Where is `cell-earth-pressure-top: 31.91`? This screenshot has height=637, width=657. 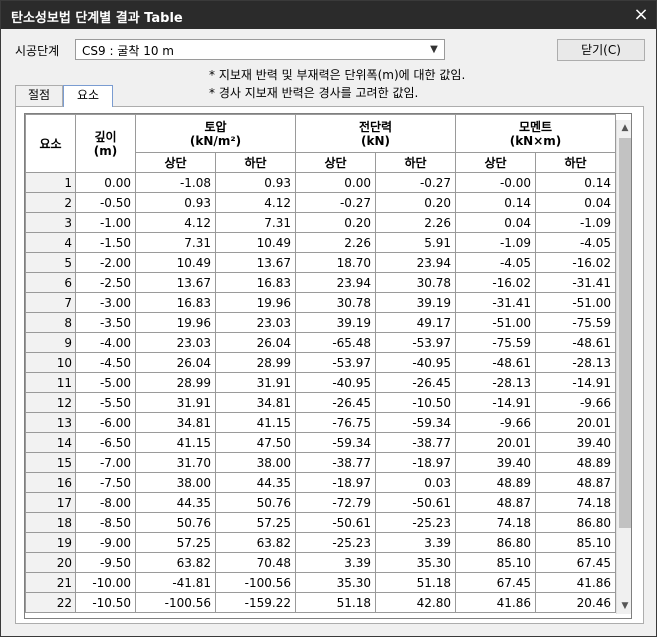 cell-earth-pressure-top: 31.91 is located at coordinates (175, 402).